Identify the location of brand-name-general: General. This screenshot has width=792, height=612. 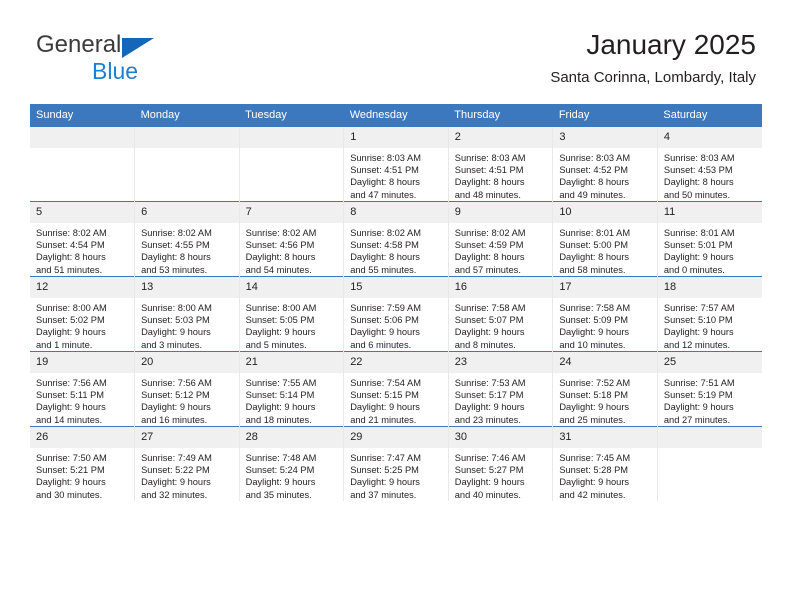
(79, 44).